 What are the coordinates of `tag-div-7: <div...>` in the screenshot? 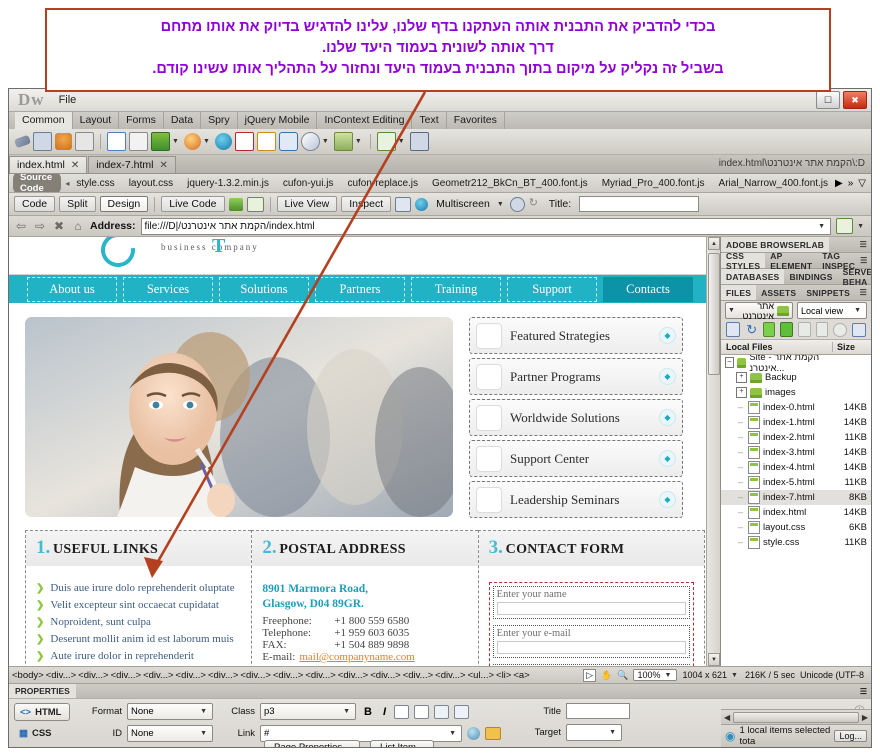 It's located at (255, 675).